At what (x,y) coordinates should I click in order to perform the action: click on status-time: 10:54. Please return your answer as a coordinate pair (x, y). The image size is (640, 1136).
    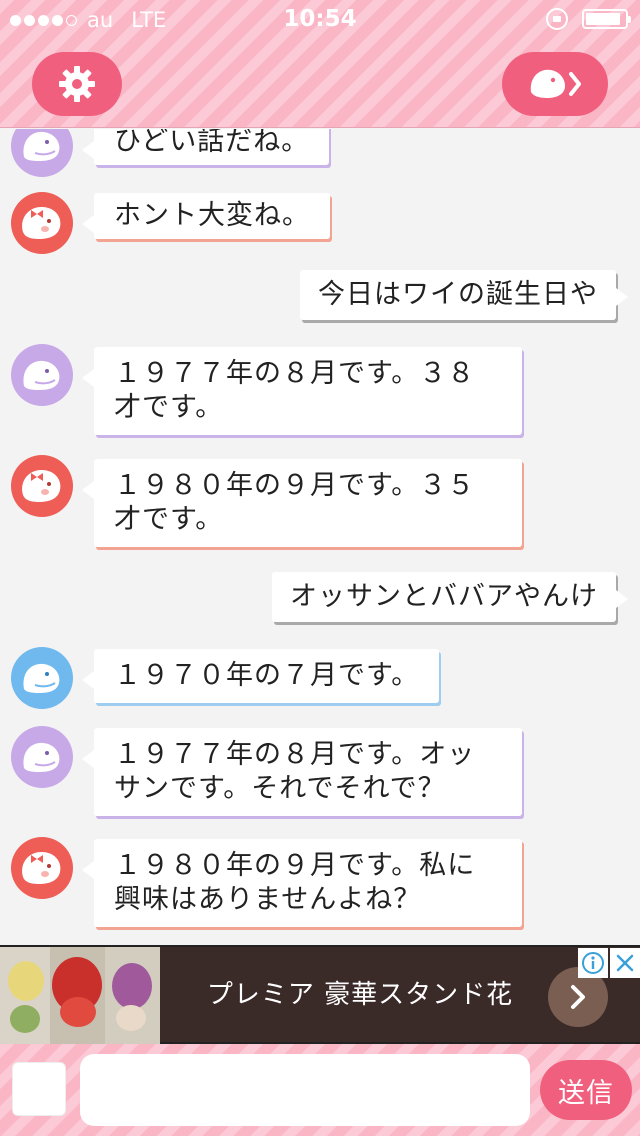
    Looking at the image, I should click on (320, 19).